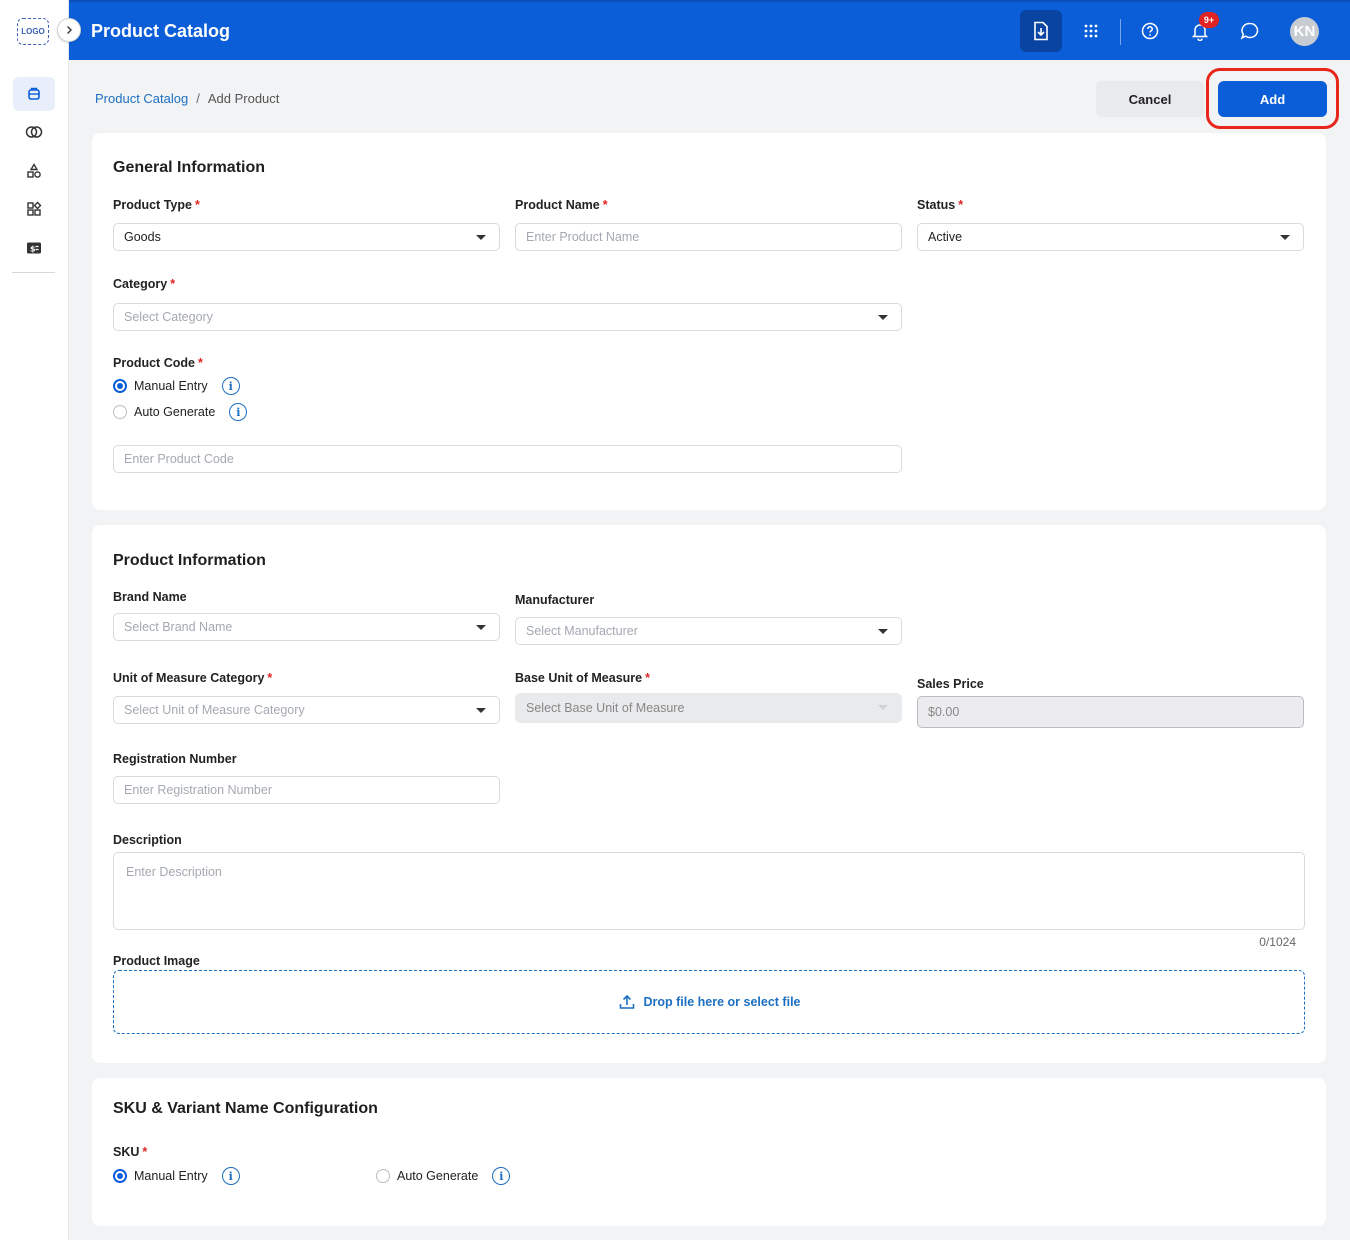  Describe the element at coordinates (34, 171) in the screenshot. I see `nav-shapes-icon` at that location.